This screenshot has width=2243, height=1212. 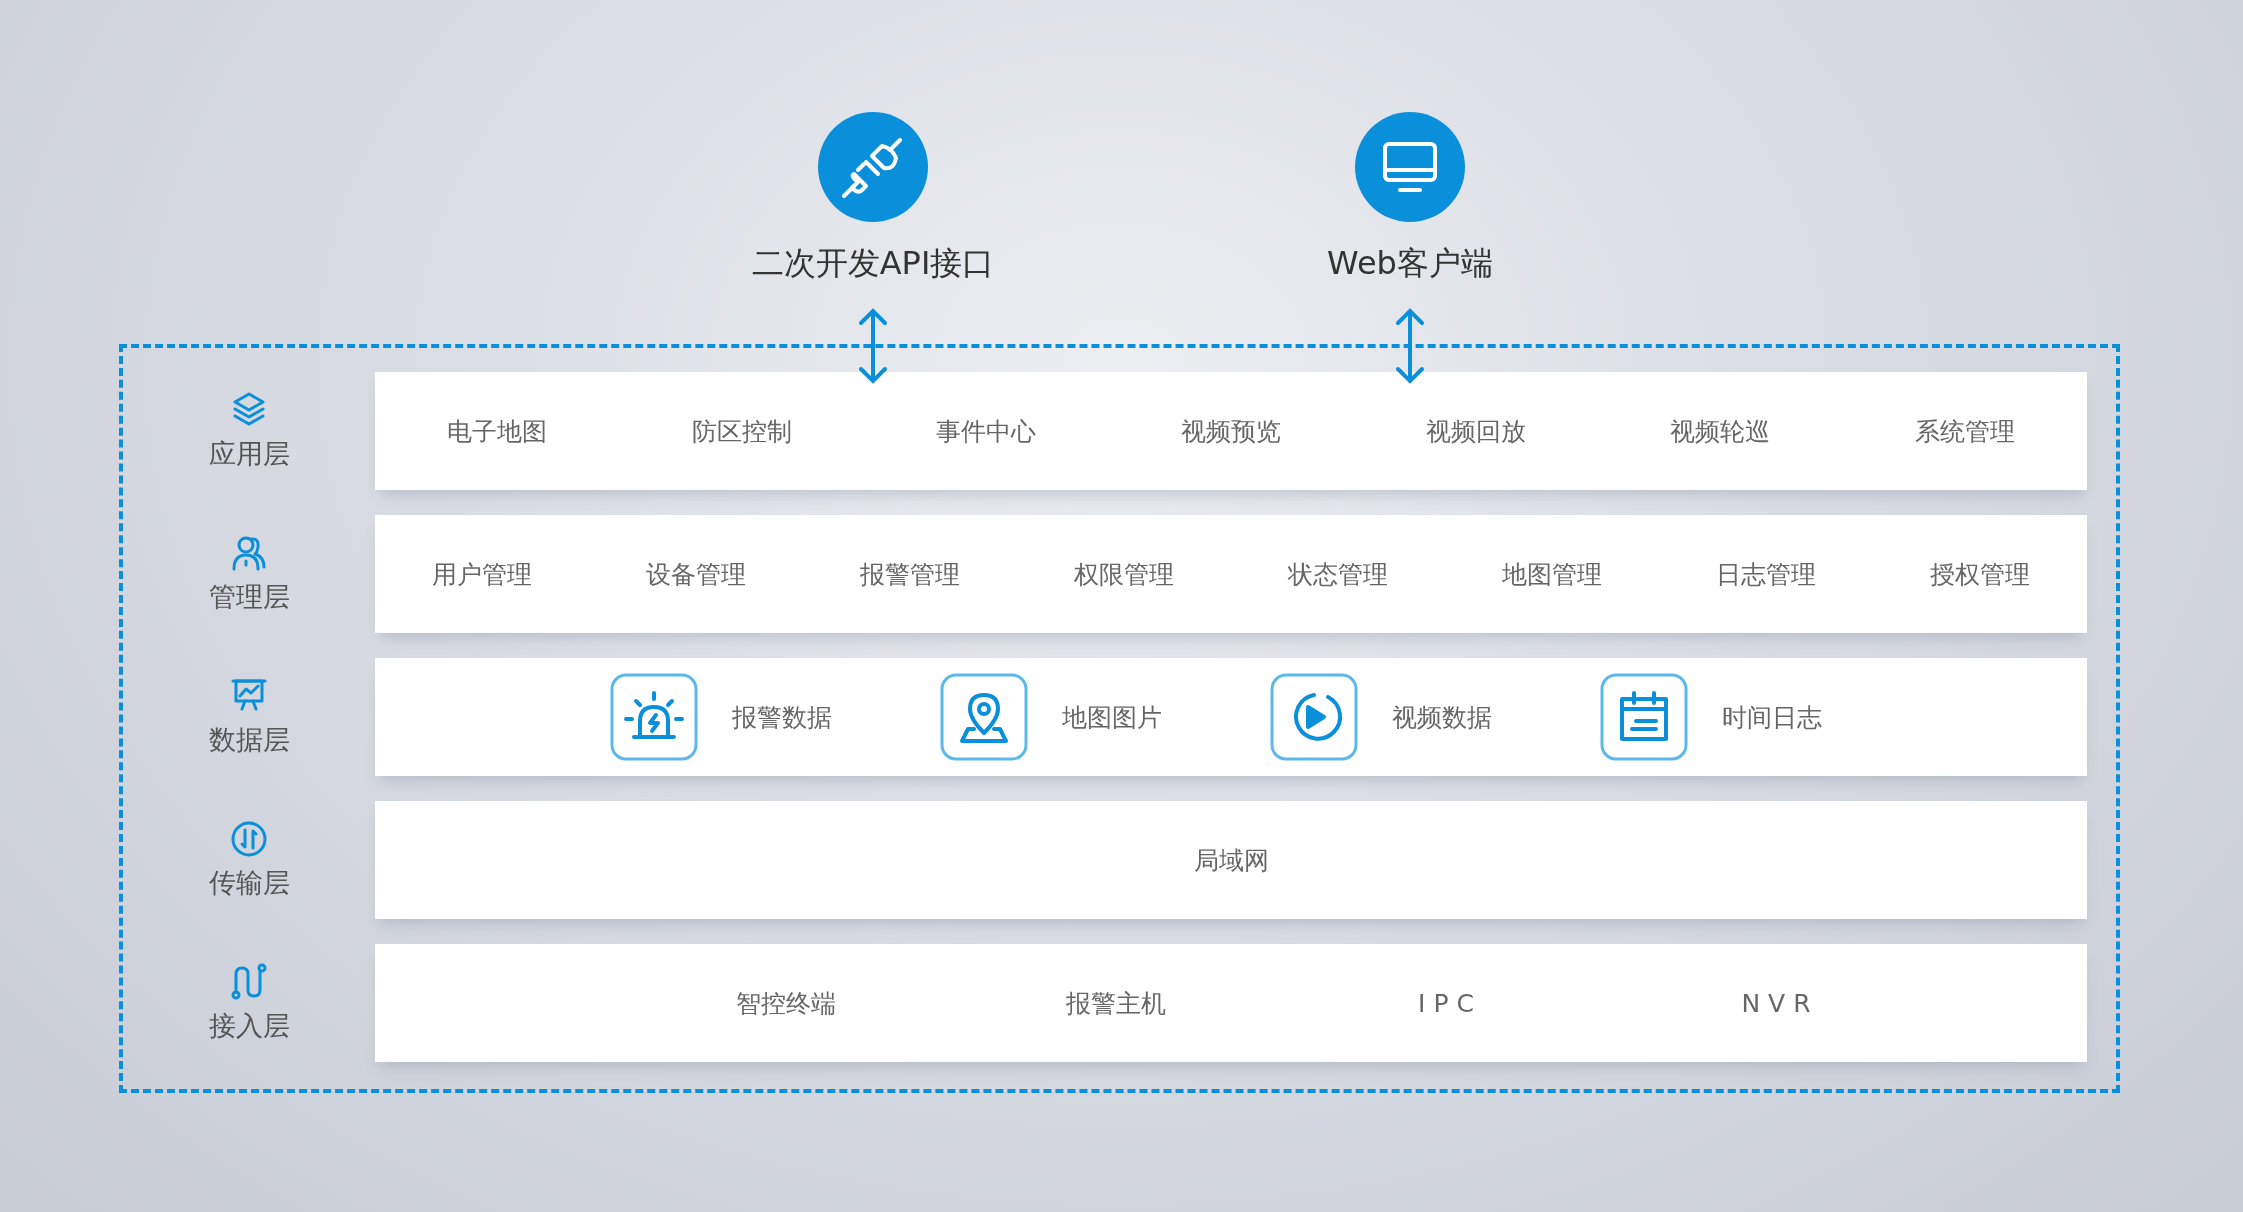 What do you see at coordinates (1124, 574) in the screenshot?
I see `module-label: 权限管理` at bounding box center [1124, 574].